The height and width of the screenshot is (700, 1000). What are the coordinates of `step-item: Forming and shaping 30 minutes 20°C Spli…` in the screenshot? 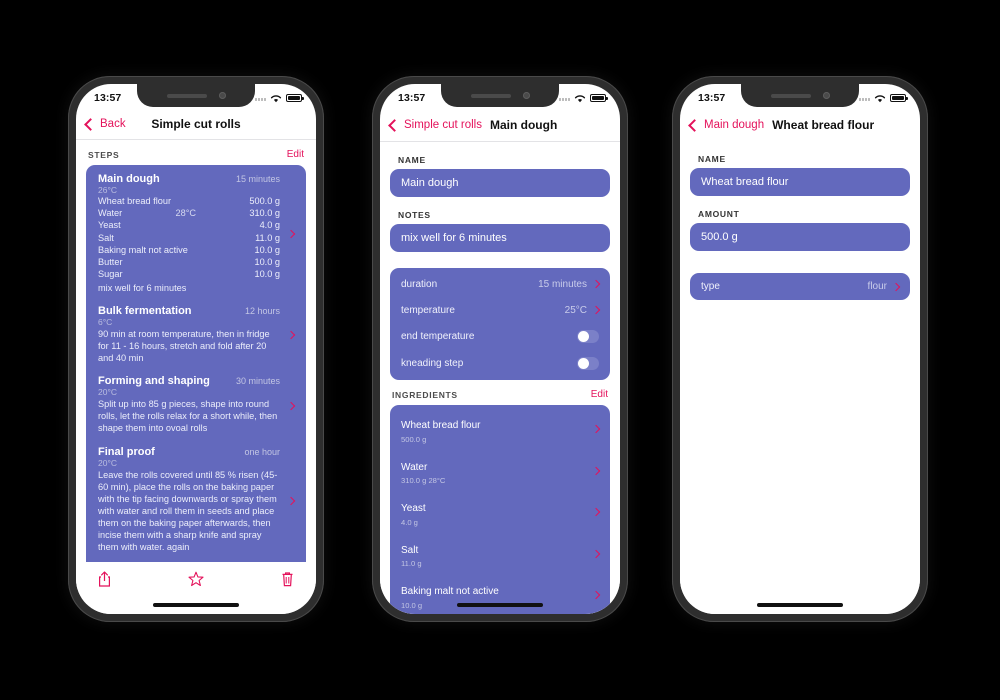 It's located at (197, 404).